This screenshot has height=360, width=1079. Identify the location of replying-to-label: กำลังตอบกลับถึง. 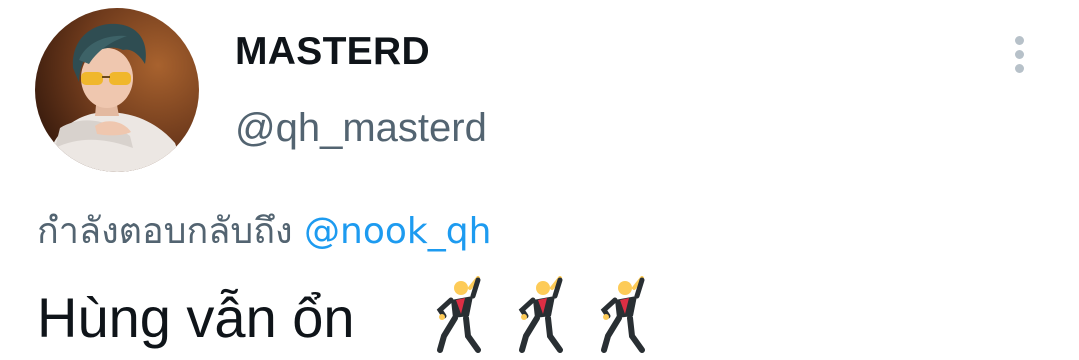
(165, 231).